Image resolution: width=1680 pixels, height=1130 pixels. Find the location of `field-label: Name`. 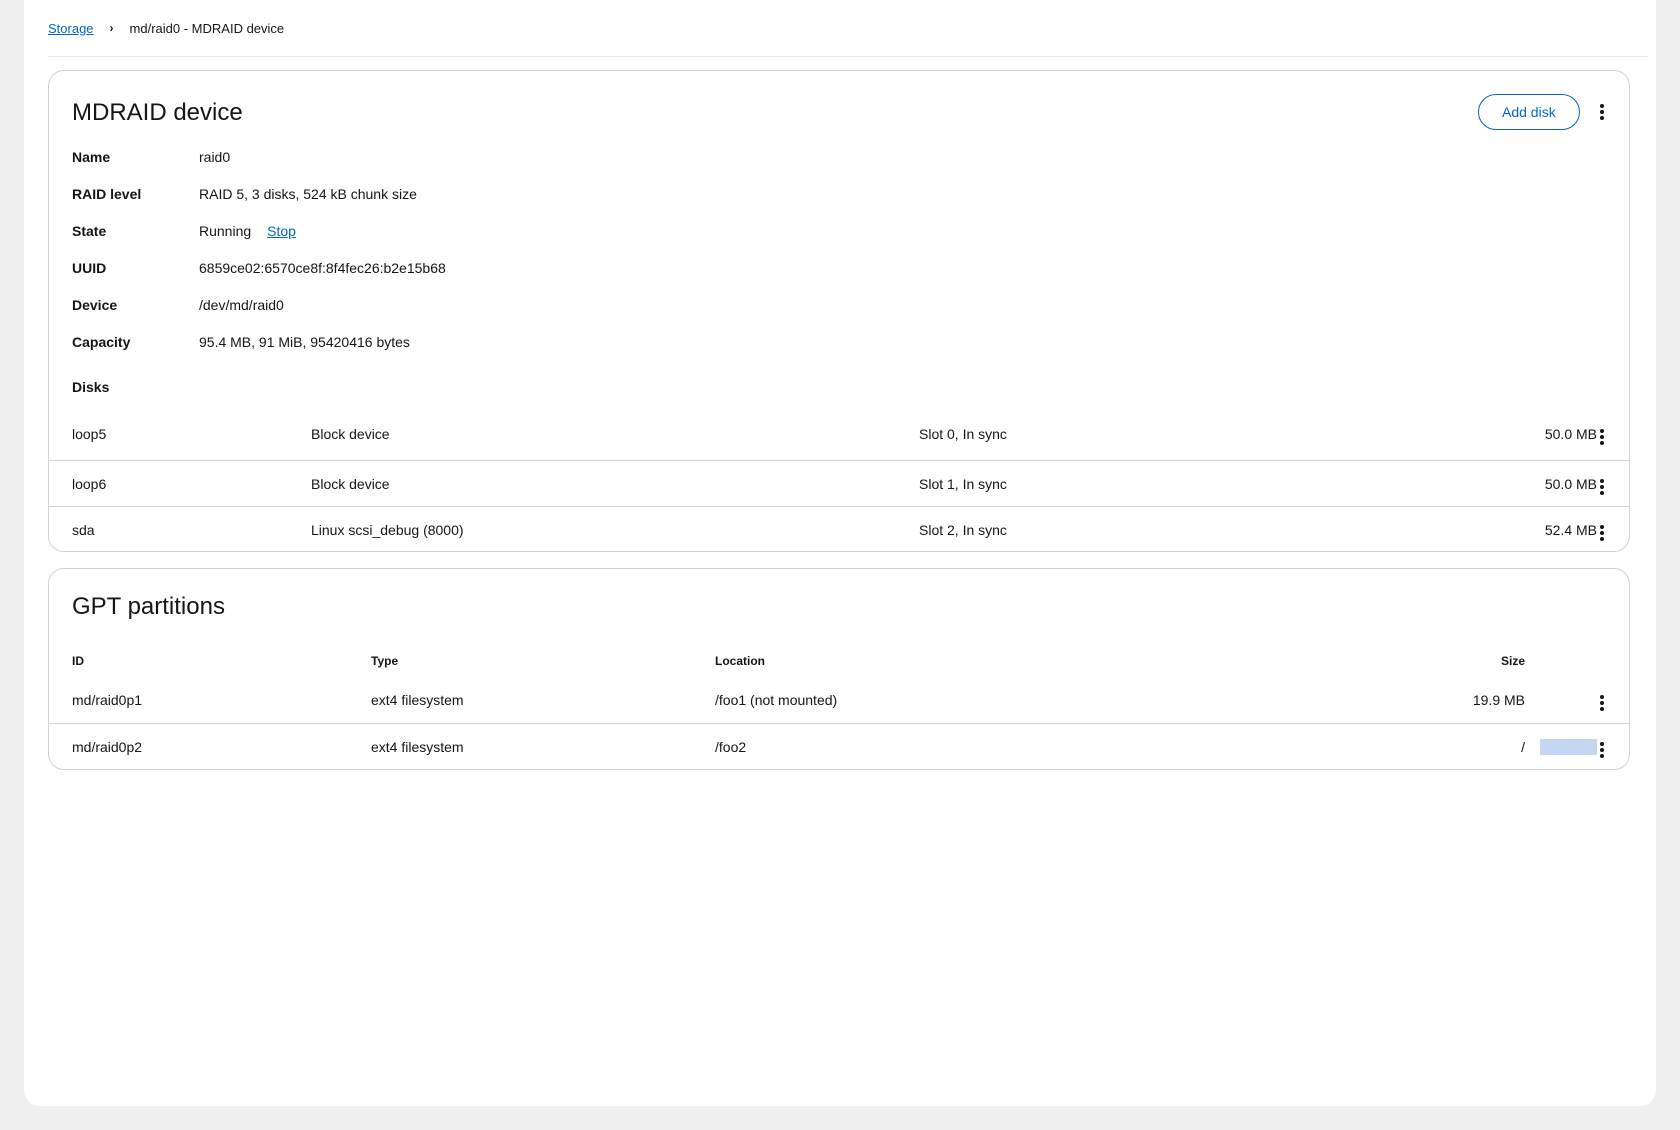

field-label: Name is located at coordinates (91, 157).